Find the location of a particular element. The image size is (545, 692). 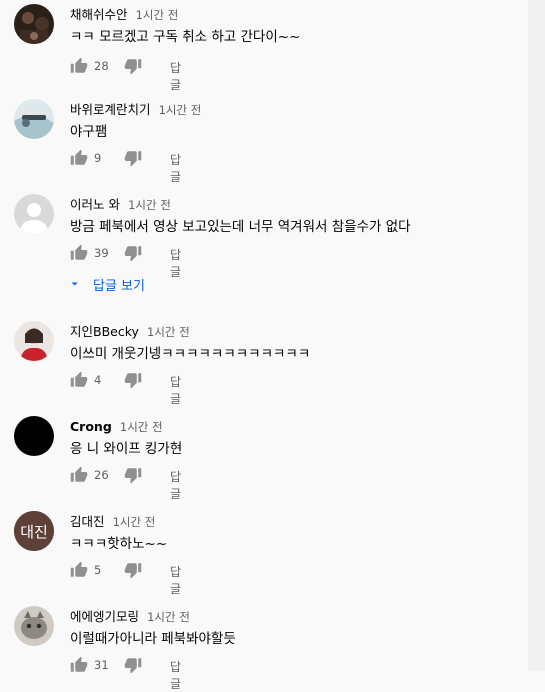

comment-item: Crong 1시간 전 응 니 와이프 킹가현 26 답글 is located at coordinates (264, 456).